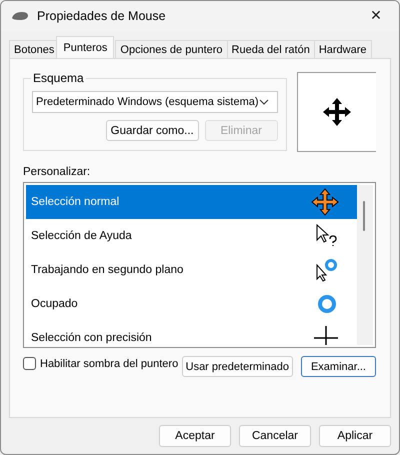  Describe the element at coordinates (343, 49) in the screenshot. I see `tab: Hardware` at that location.